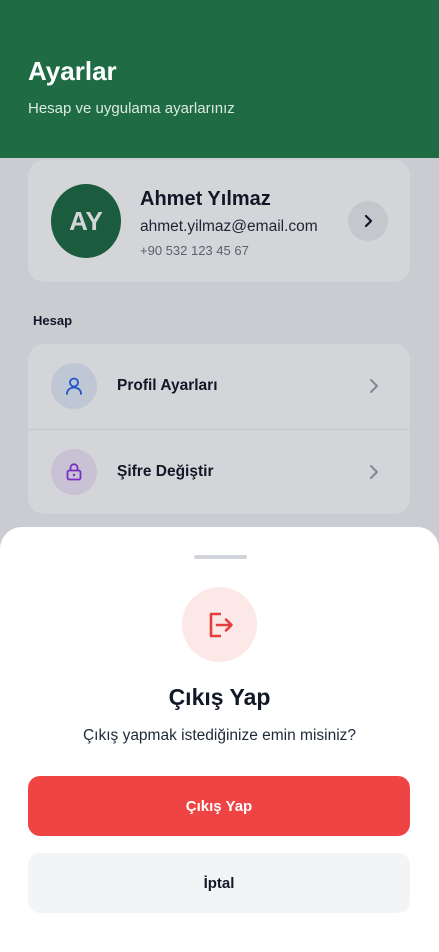 This screenshot has height=952, width=439. Describe the element at coordinates (131, 108) in the screenshot. I see `page-subtitle: Hesap ve uygulama ayarlarınız` at that location.